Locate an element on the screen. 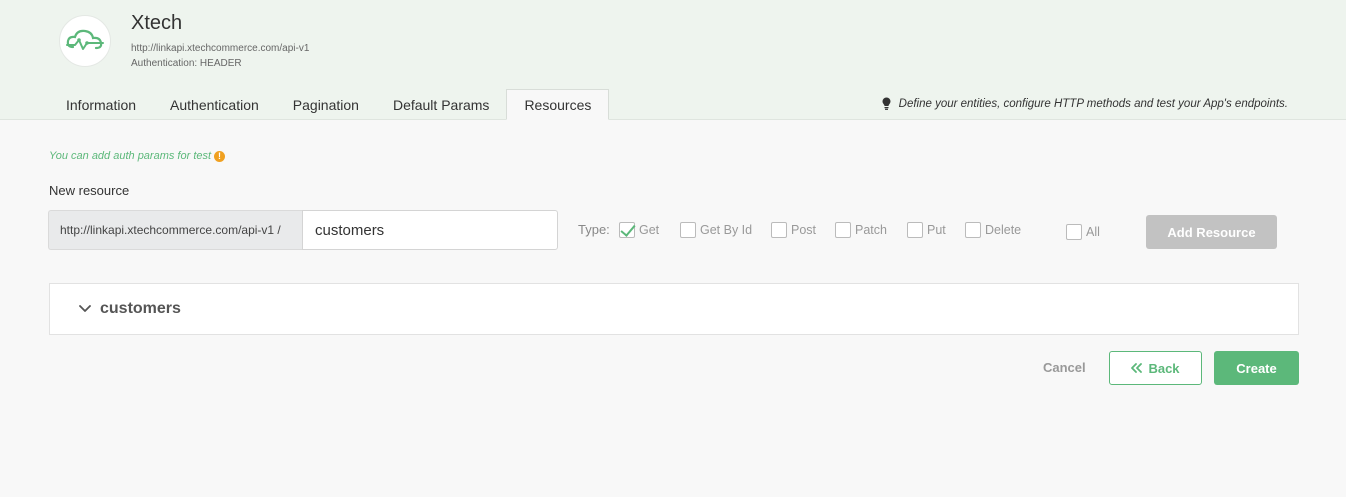  resource-panel-title: customers is located at coordinates (140, 308).